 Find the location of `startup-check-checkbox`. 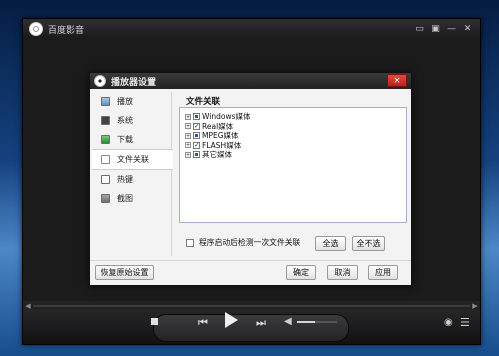

startup-check-checkbox is located at coordinates (190, 242).